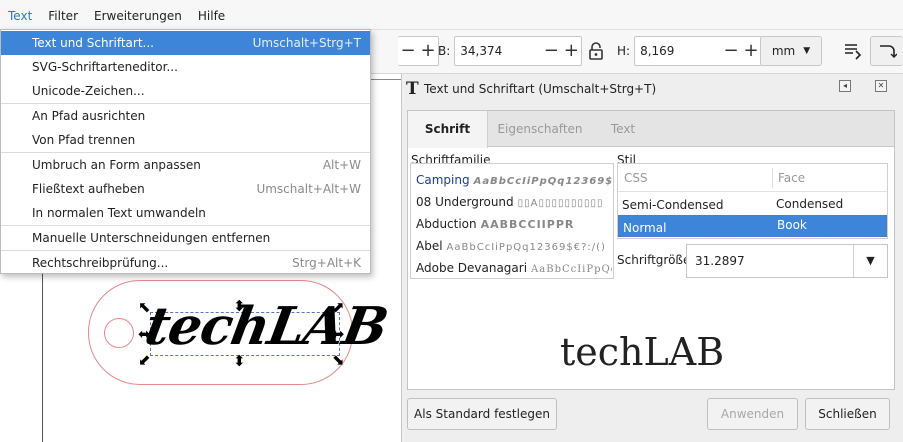 This screenshot has width=903, height=442. I want to click on font-family-item: Abduction AABBCCIIPPR, so click(514, 224).